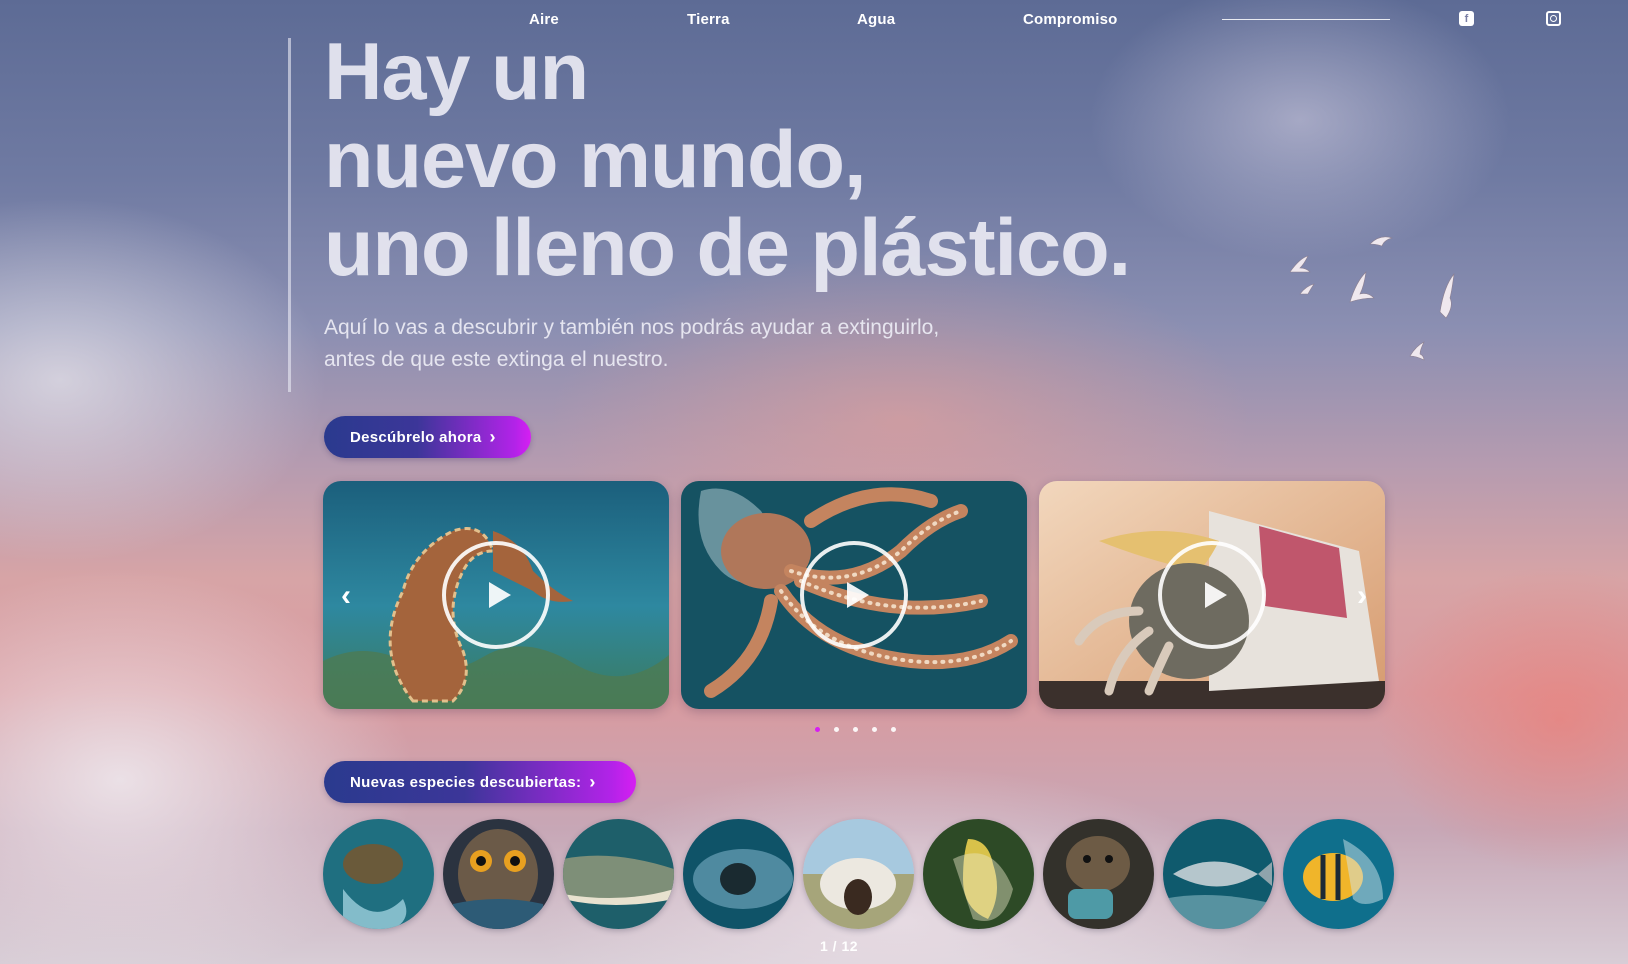  Describe the element at coordinates (876, 19) in the screenshot. I see `nav-link-agua: Agua` at that location.